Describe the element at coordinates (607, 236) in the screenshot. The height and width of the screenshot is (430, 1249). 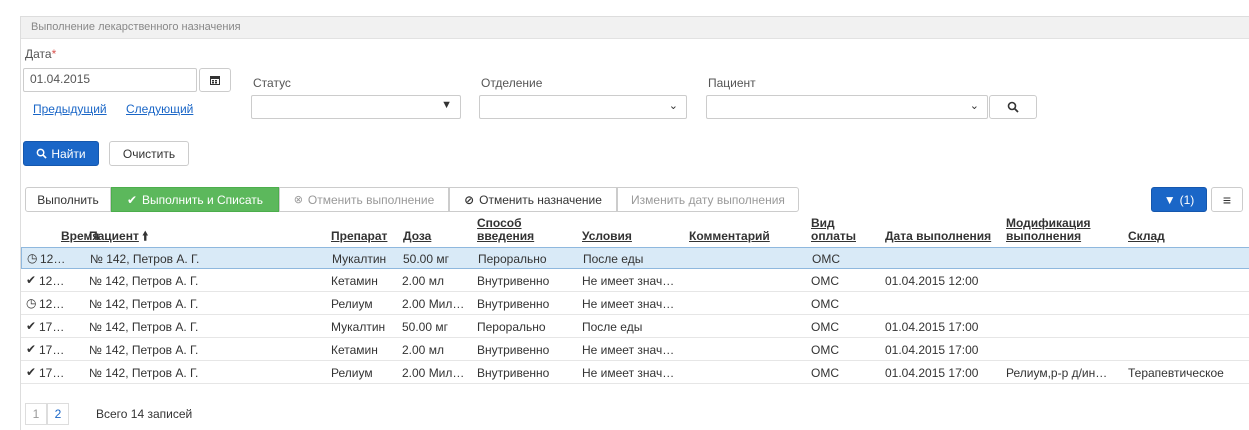
I see `header-conditions: Условия` at that location.